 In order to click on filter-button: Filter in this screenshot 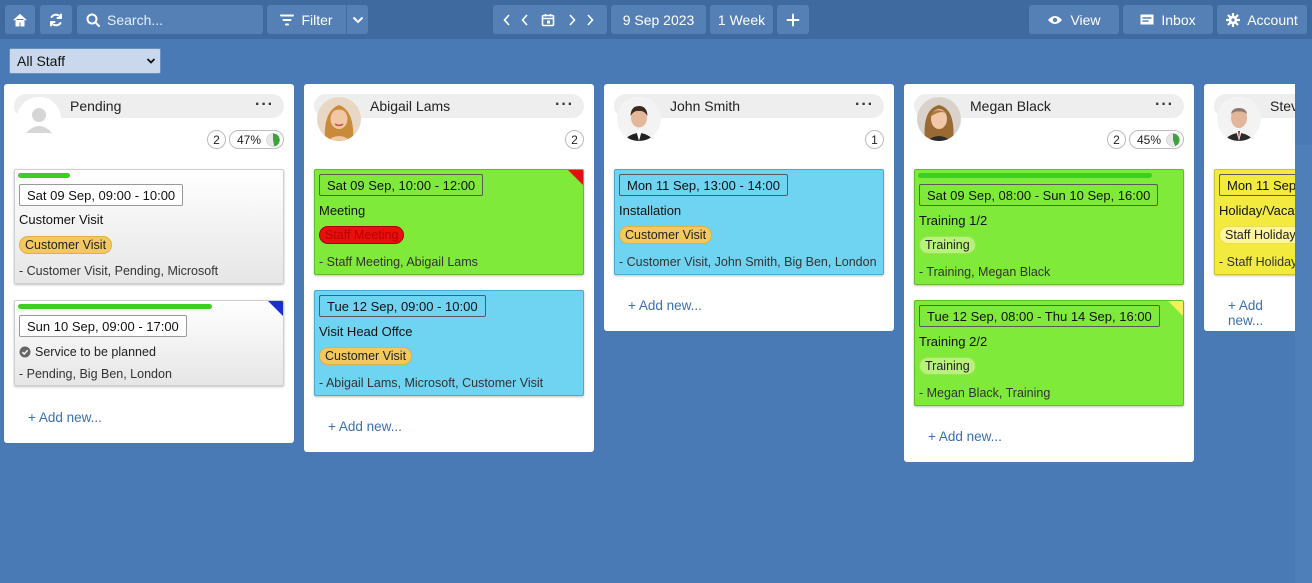, I will do `click(306, 19)`.